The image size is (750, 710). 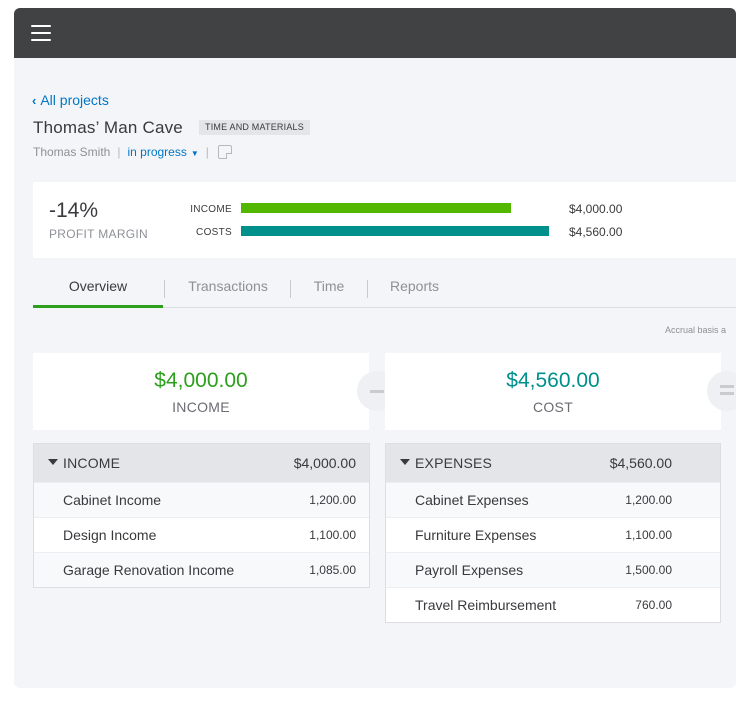 What do you see at coordinates (375, 33) in the screenshot?
I see `top-bar` at bounding box center [375, 33].